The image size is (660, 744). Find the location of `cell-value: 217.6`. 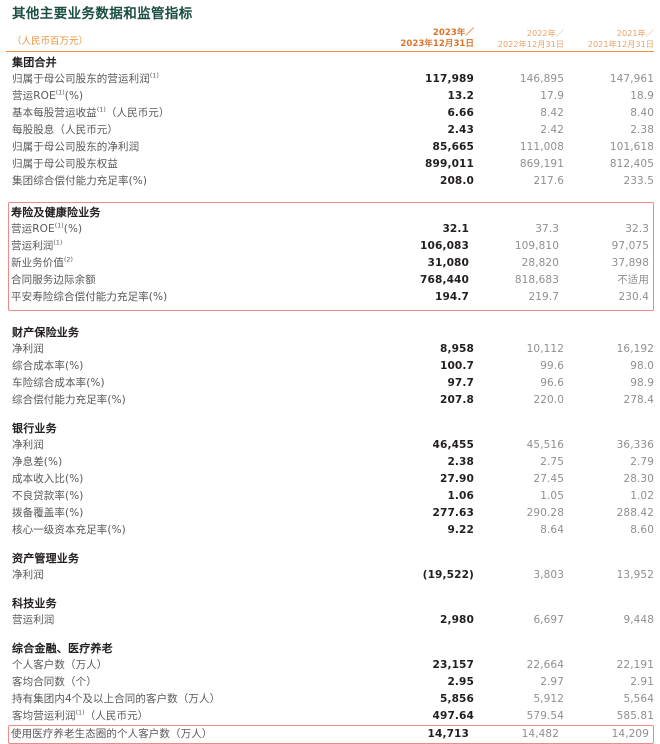

cell-value: 217.6 is located at coordinates (548, 181).